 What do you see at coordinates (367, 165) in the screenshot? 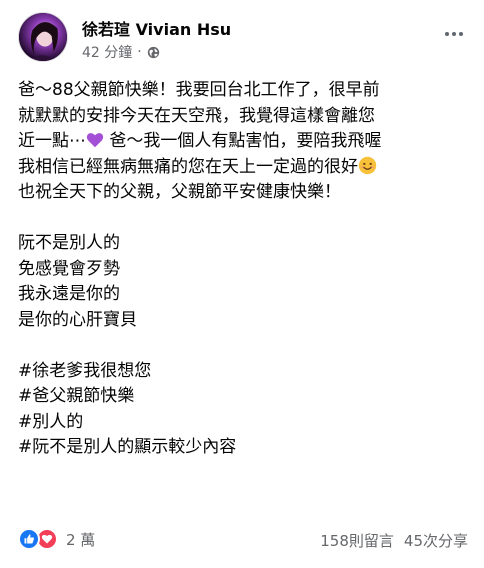
I see `smiling-face-icon` at bounding box center [367, 165].